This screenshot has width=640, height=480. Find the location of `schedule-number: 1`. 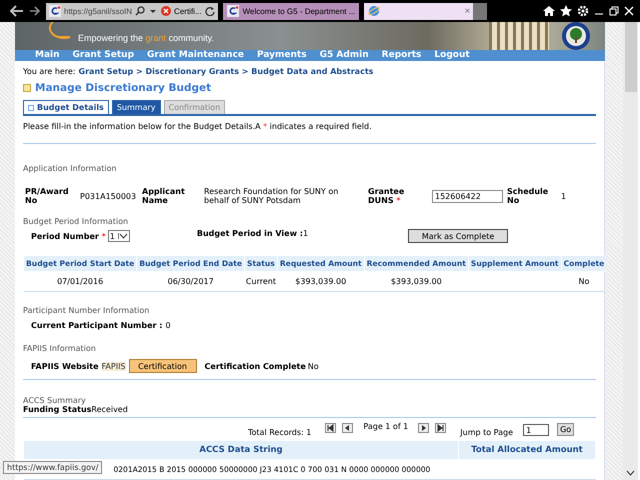

schedule-number: 1 is located at coordinates (563, 196).